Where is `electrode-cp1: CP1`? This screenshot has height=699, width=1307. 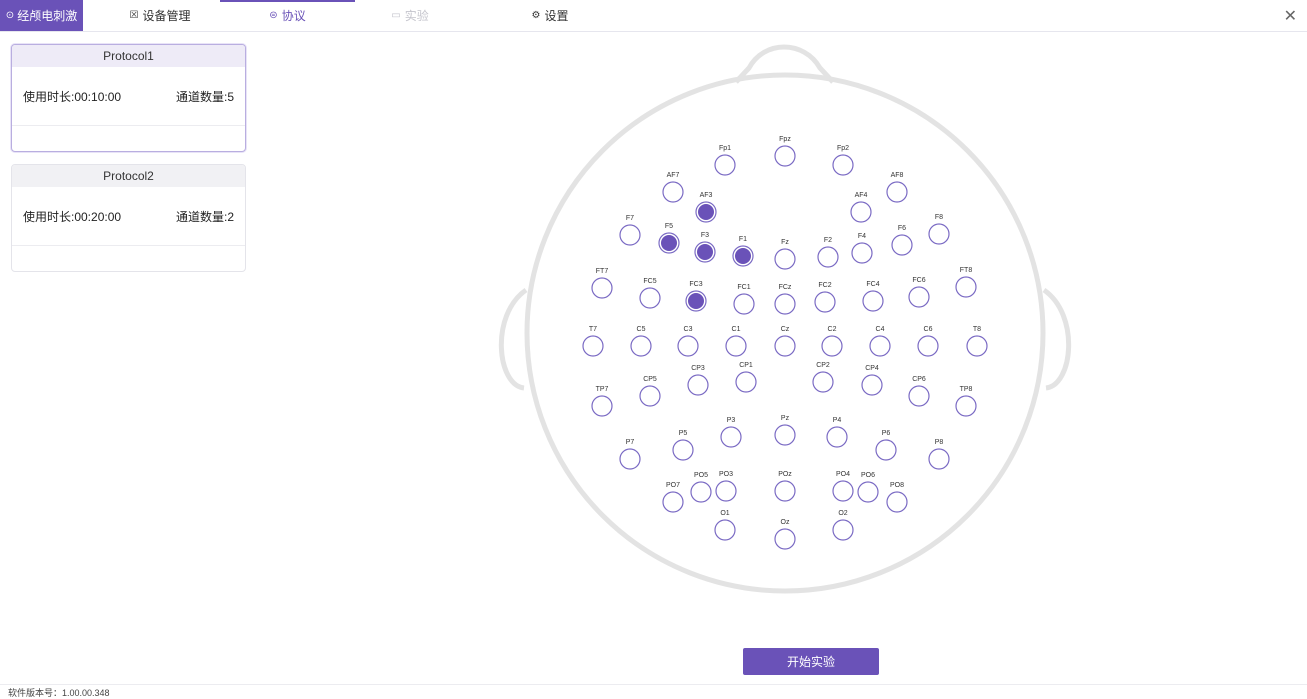
electrode-cp1: CP1 is located at coordinates (746, 377).